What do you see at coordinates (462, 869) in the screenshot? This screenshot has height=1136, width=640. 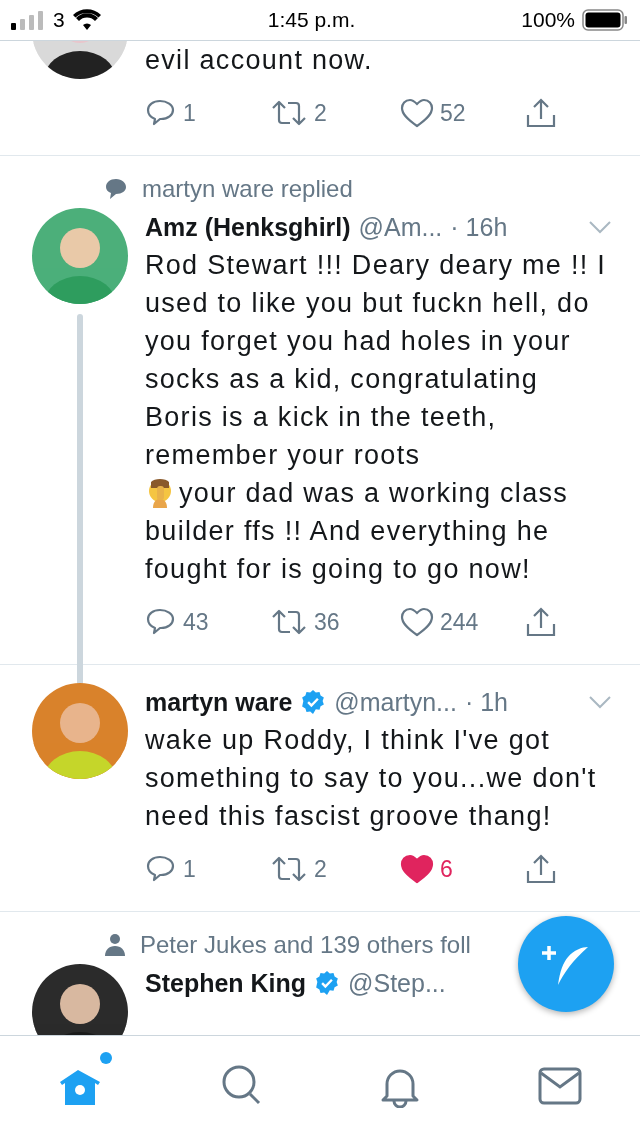 I see `like-button: 6` at bounding box center [462, 869].